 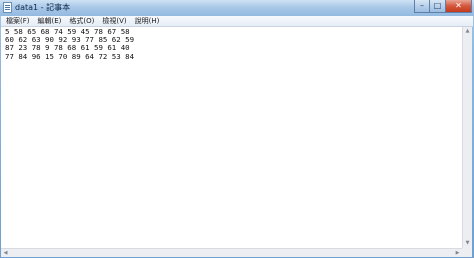 What do you see at coordinates (422, 6) in the screenshot?
I see `minimize-button: –` at bounding box center [422, 6].